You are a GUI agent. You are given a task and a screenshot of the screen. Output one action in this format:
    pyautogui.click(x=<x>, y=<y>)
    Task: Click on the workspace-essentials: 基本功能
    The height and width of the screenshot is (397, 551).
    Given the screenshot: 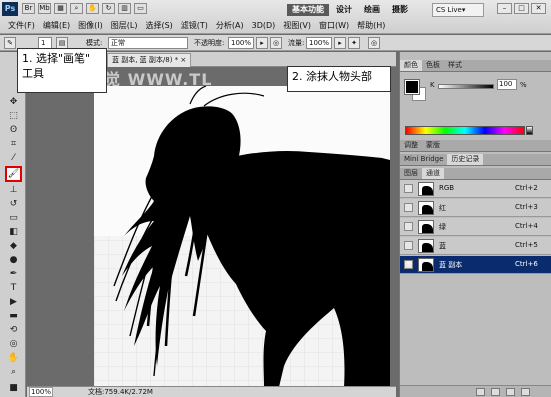 What is the action you would take?
    pyautogui.click(x=308, y=10)
    